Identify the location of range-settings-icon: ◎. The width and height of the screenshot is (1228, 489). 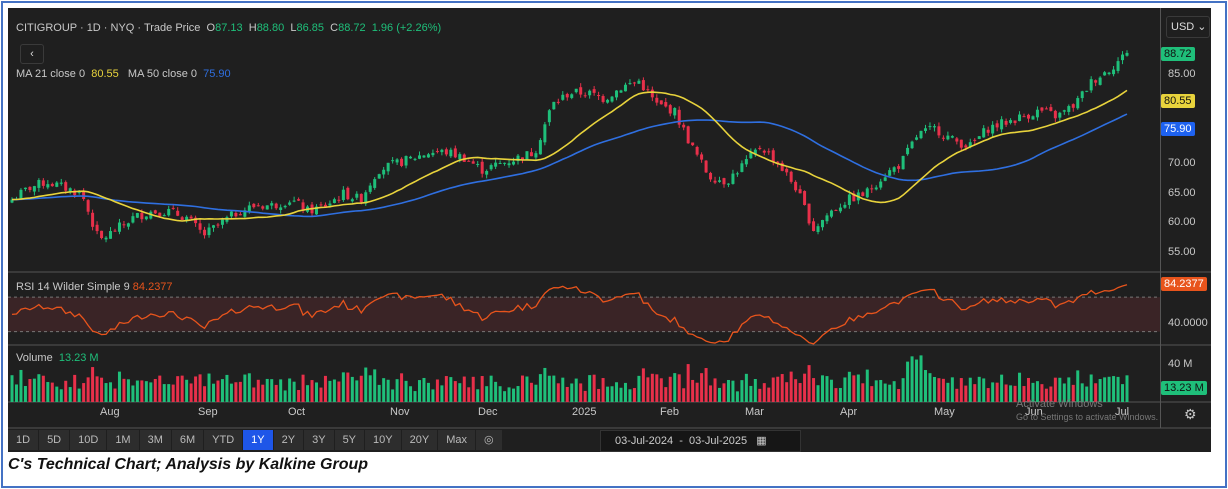
(488, 440).